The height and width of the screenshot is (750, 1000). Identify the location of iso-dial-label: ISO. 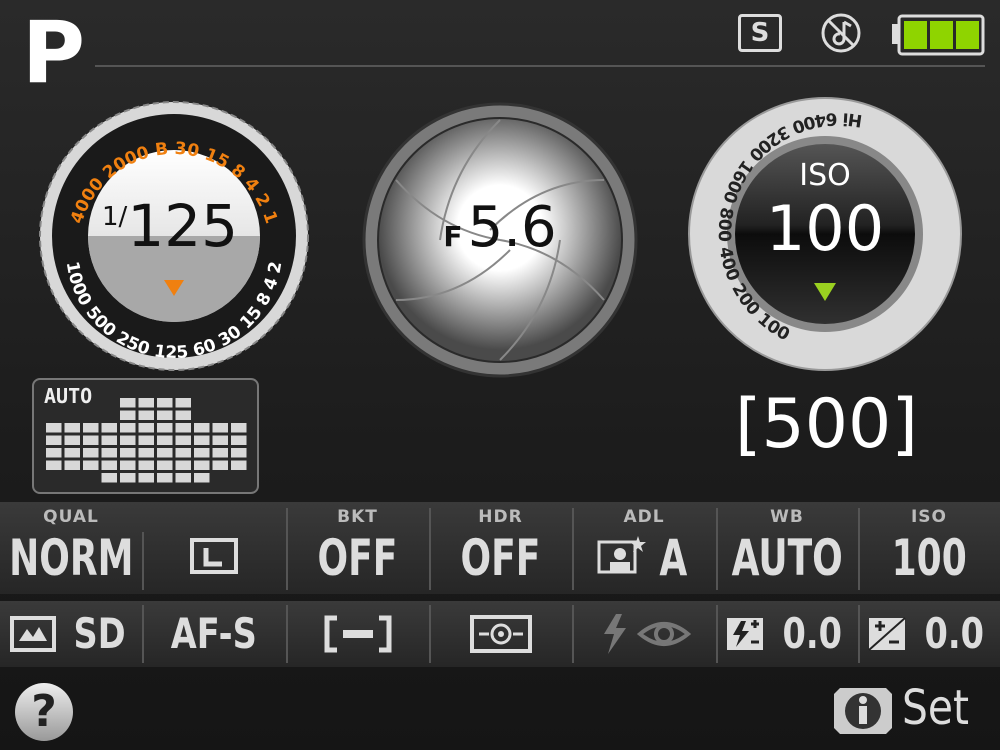
(825, 175).